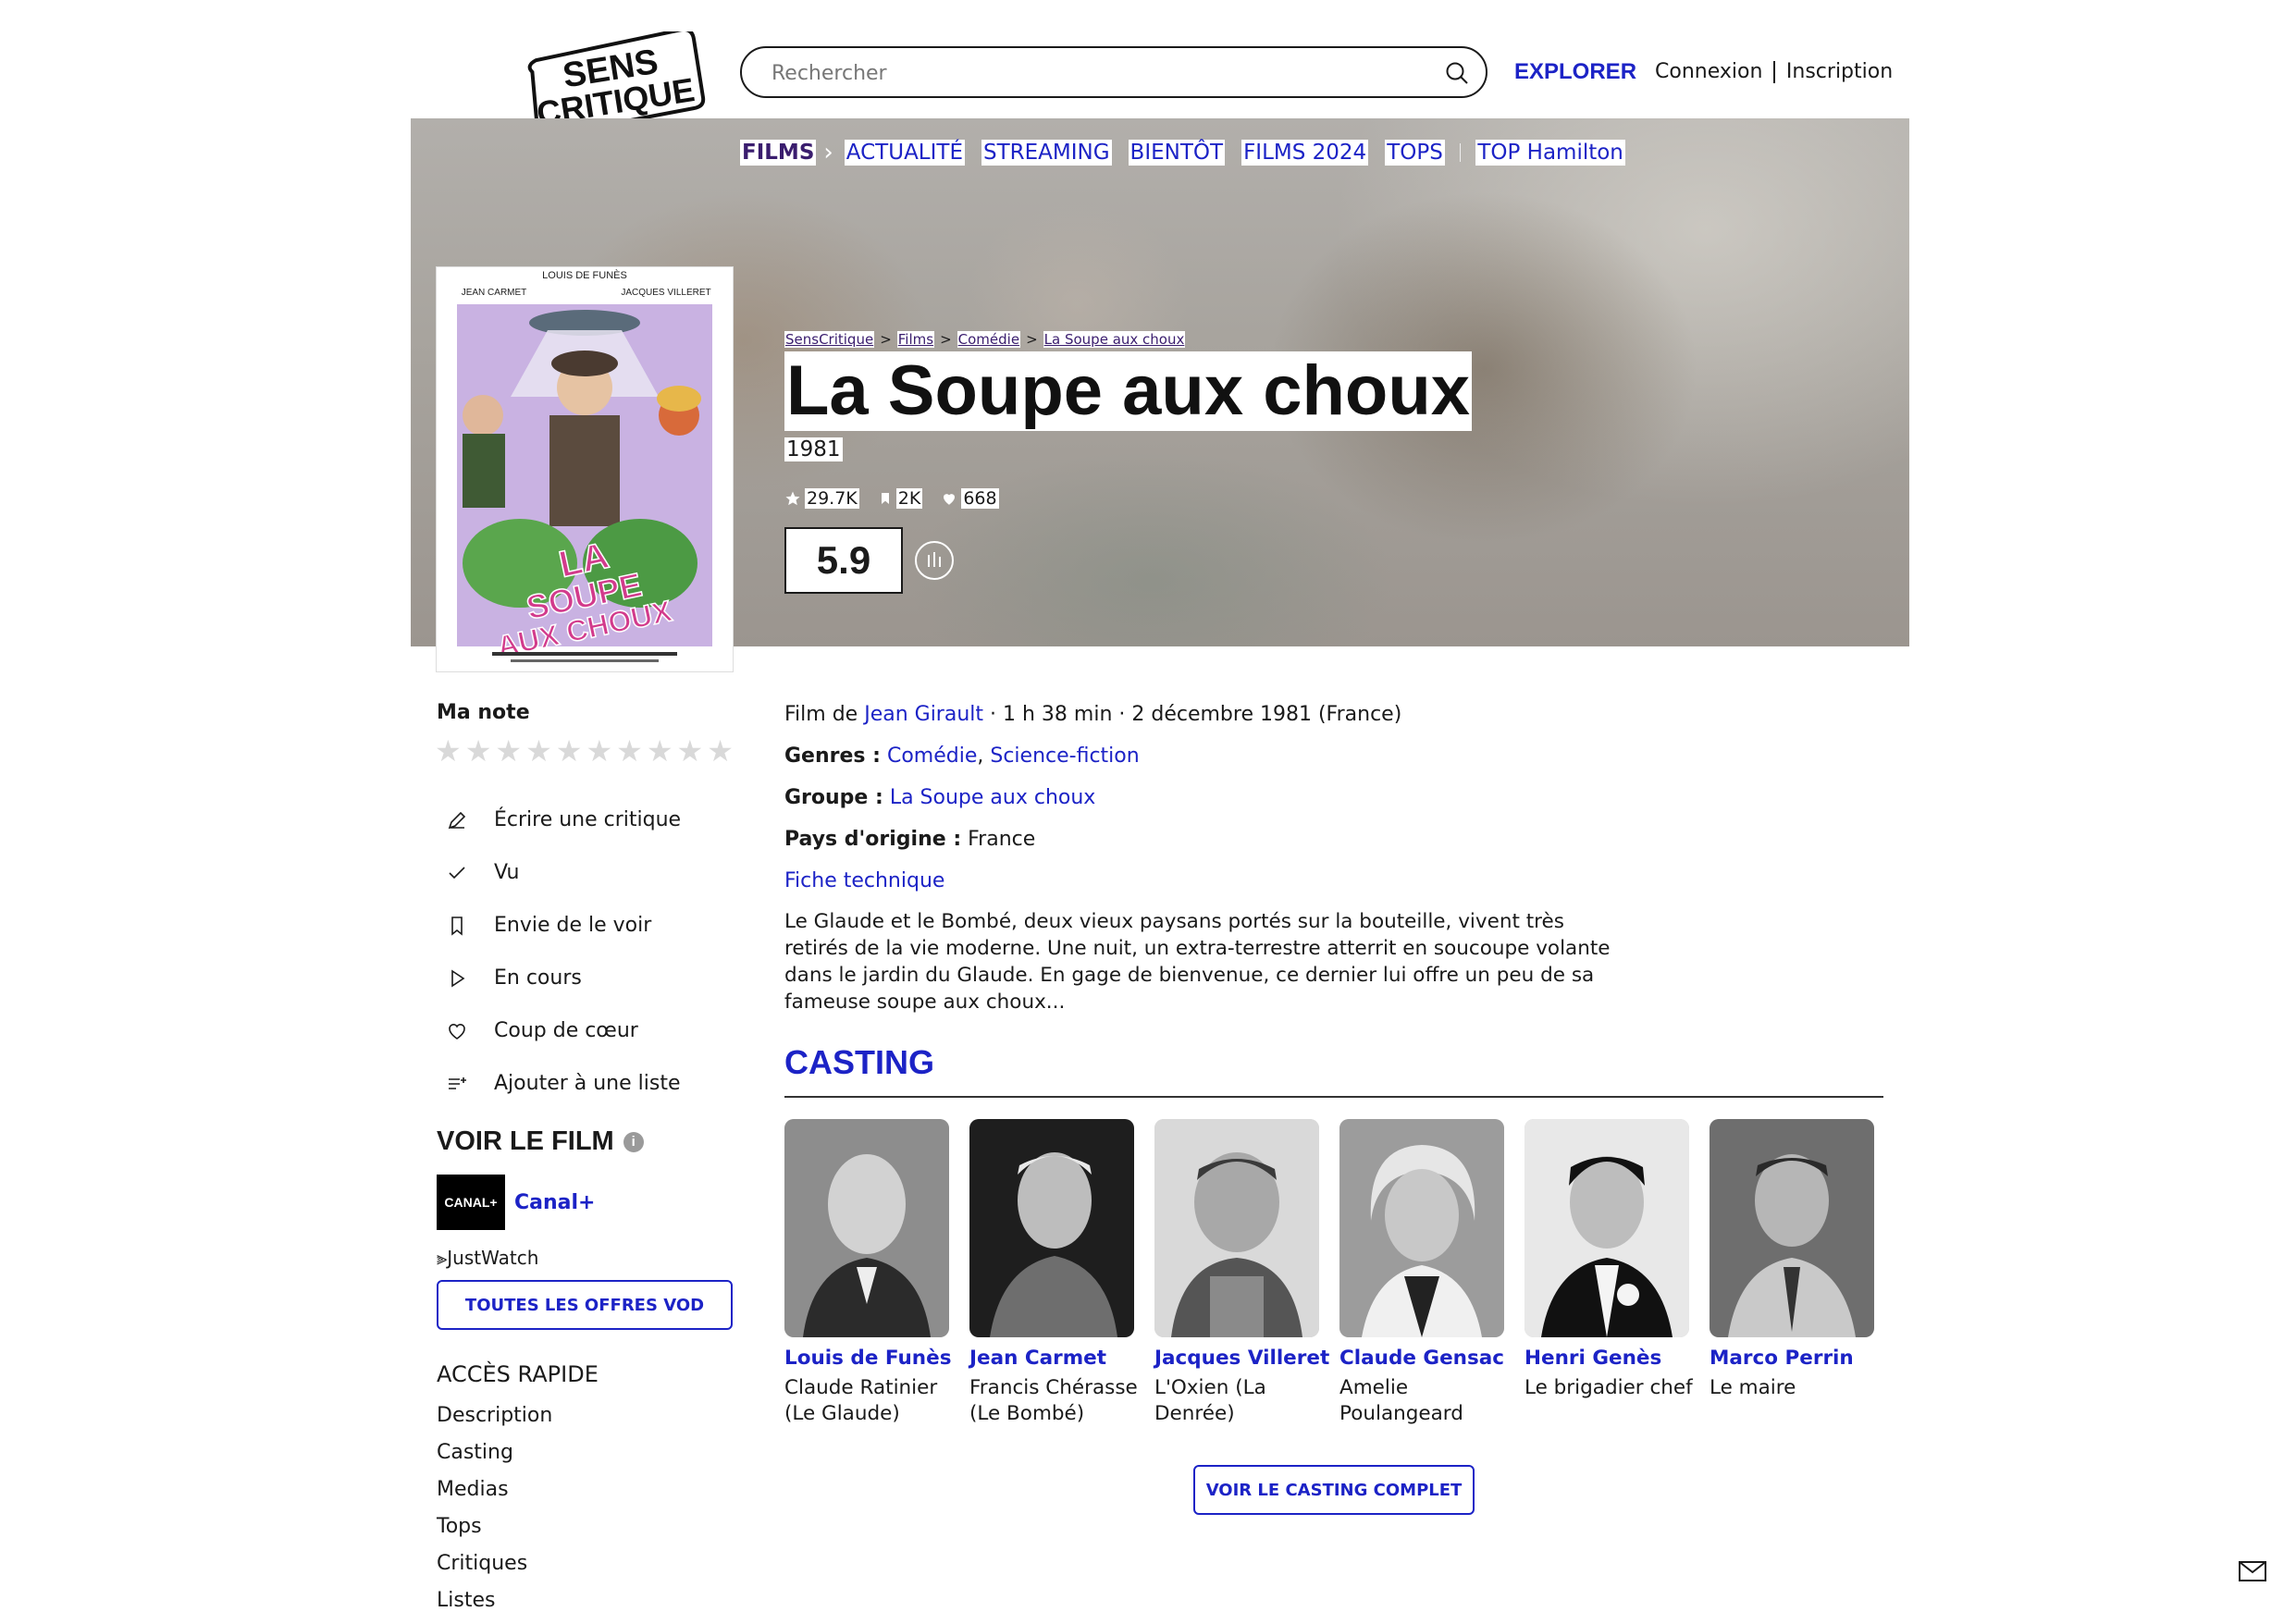 Image resolution: width=2296 pixels, height=1624 pixels. I want to click on quick-link-medias: Medias, so click(494, 1494).